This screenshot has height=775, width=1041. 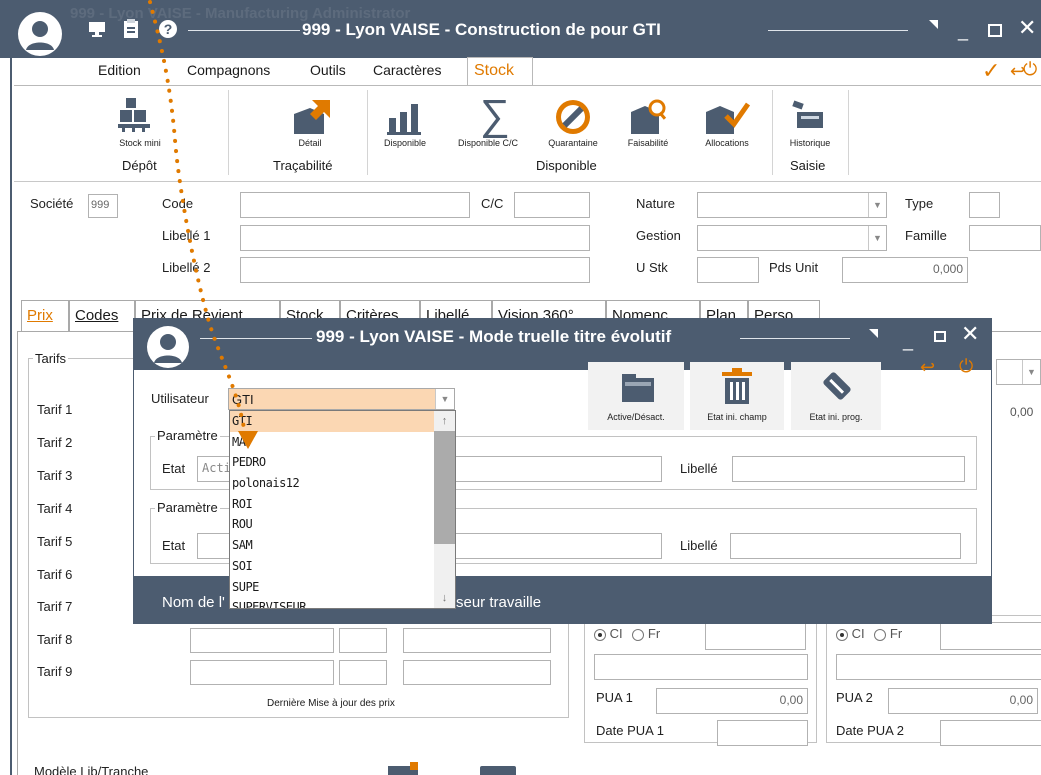 I want to click on cursor-trail, so click(x=203, y=224).